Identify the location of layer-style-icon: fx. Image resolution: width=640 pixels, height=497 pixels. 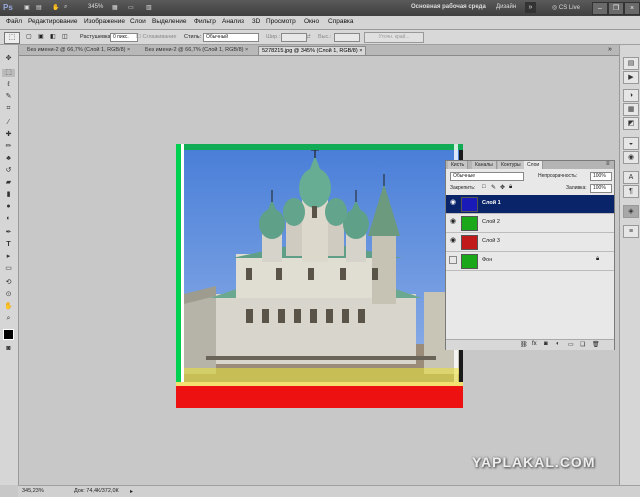
(534, 344).